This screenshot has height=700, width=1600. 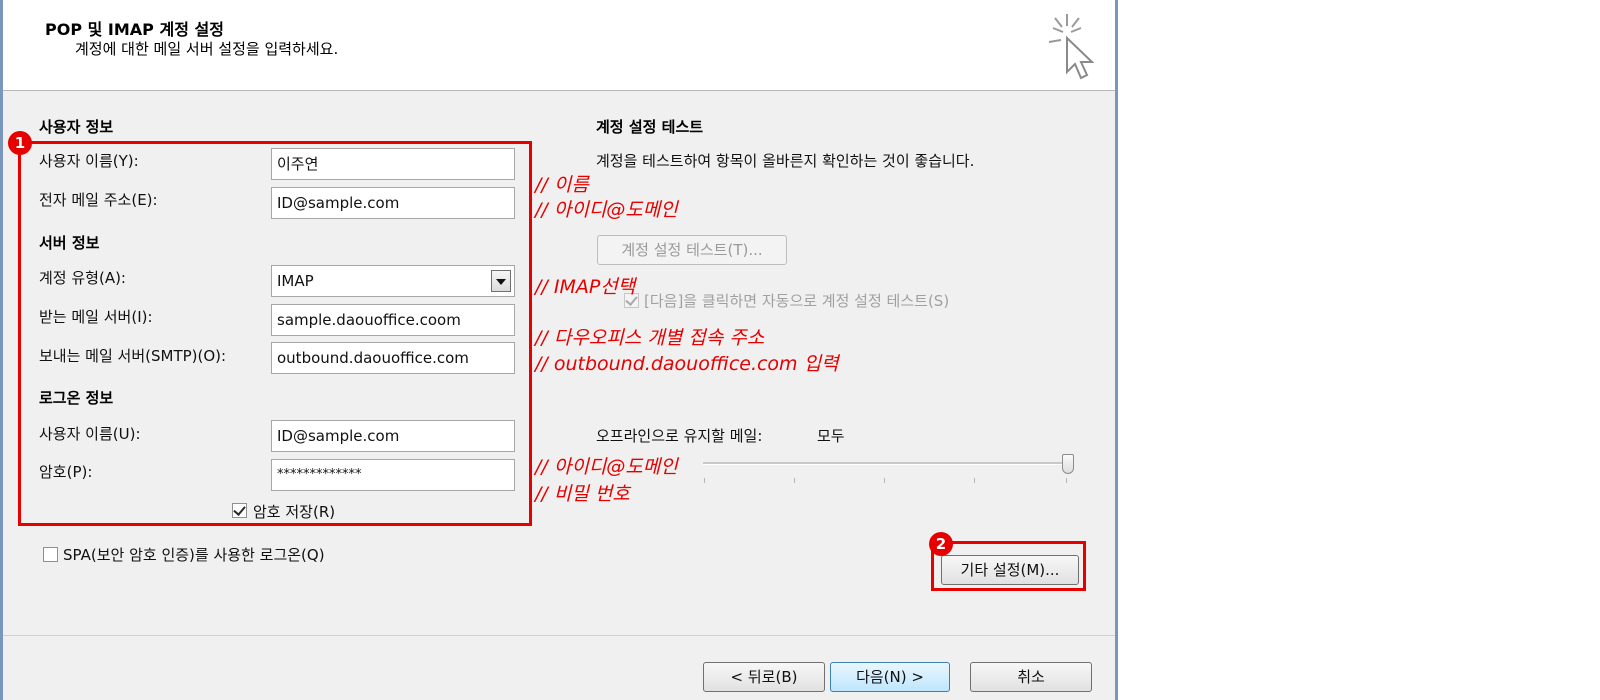 I want to click on badge-1: 1, so click(x=20, y=143).